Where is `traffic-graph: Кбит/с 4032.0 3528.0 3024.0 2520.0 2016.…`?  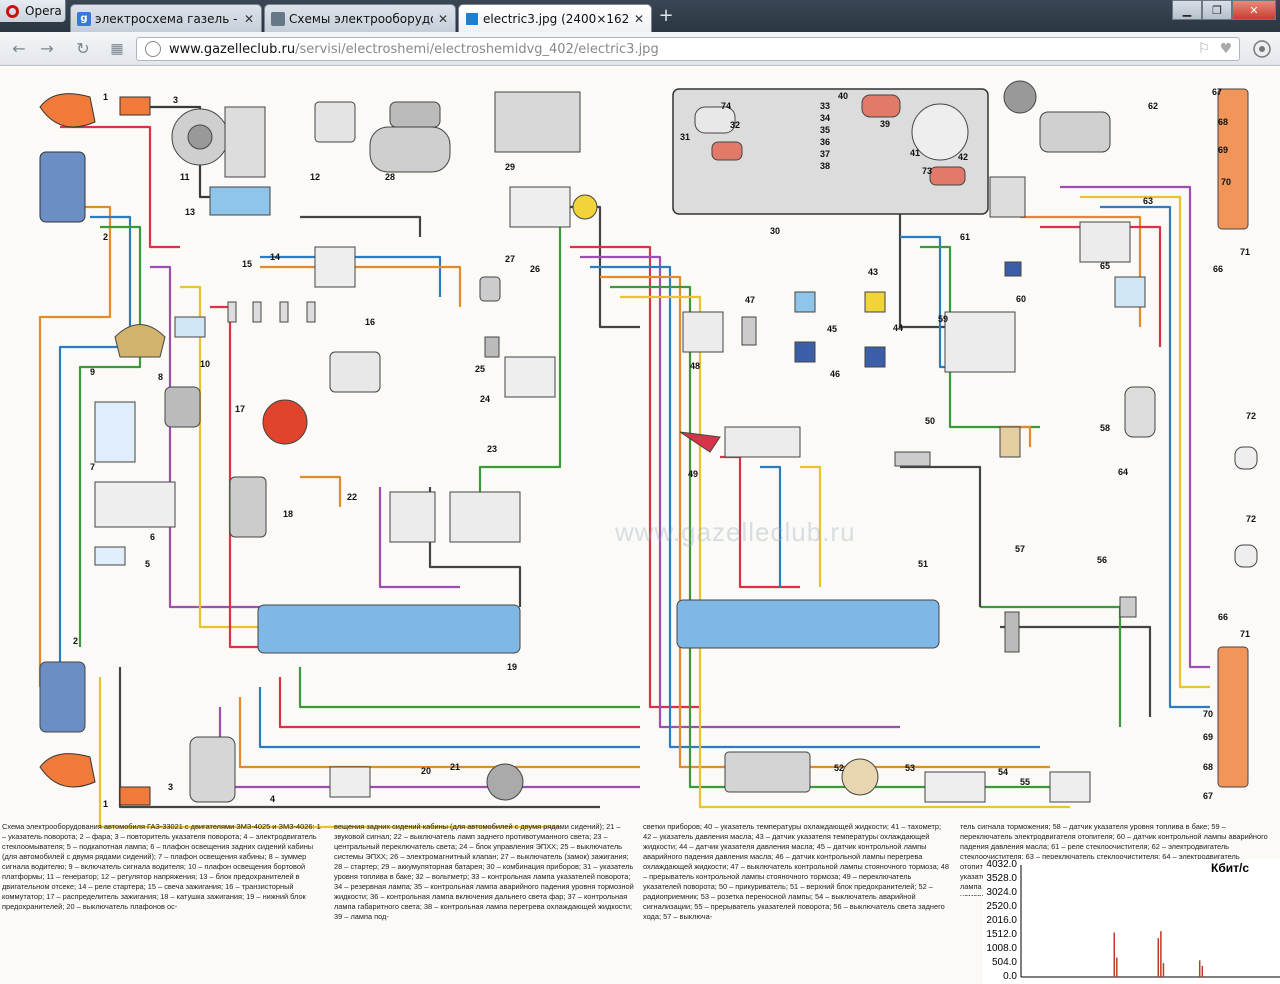 traffic-graph: Кбит/с 4032.0 3528.0 3024.0 2520.0 2016.… is located at coordinates (1131, 921).